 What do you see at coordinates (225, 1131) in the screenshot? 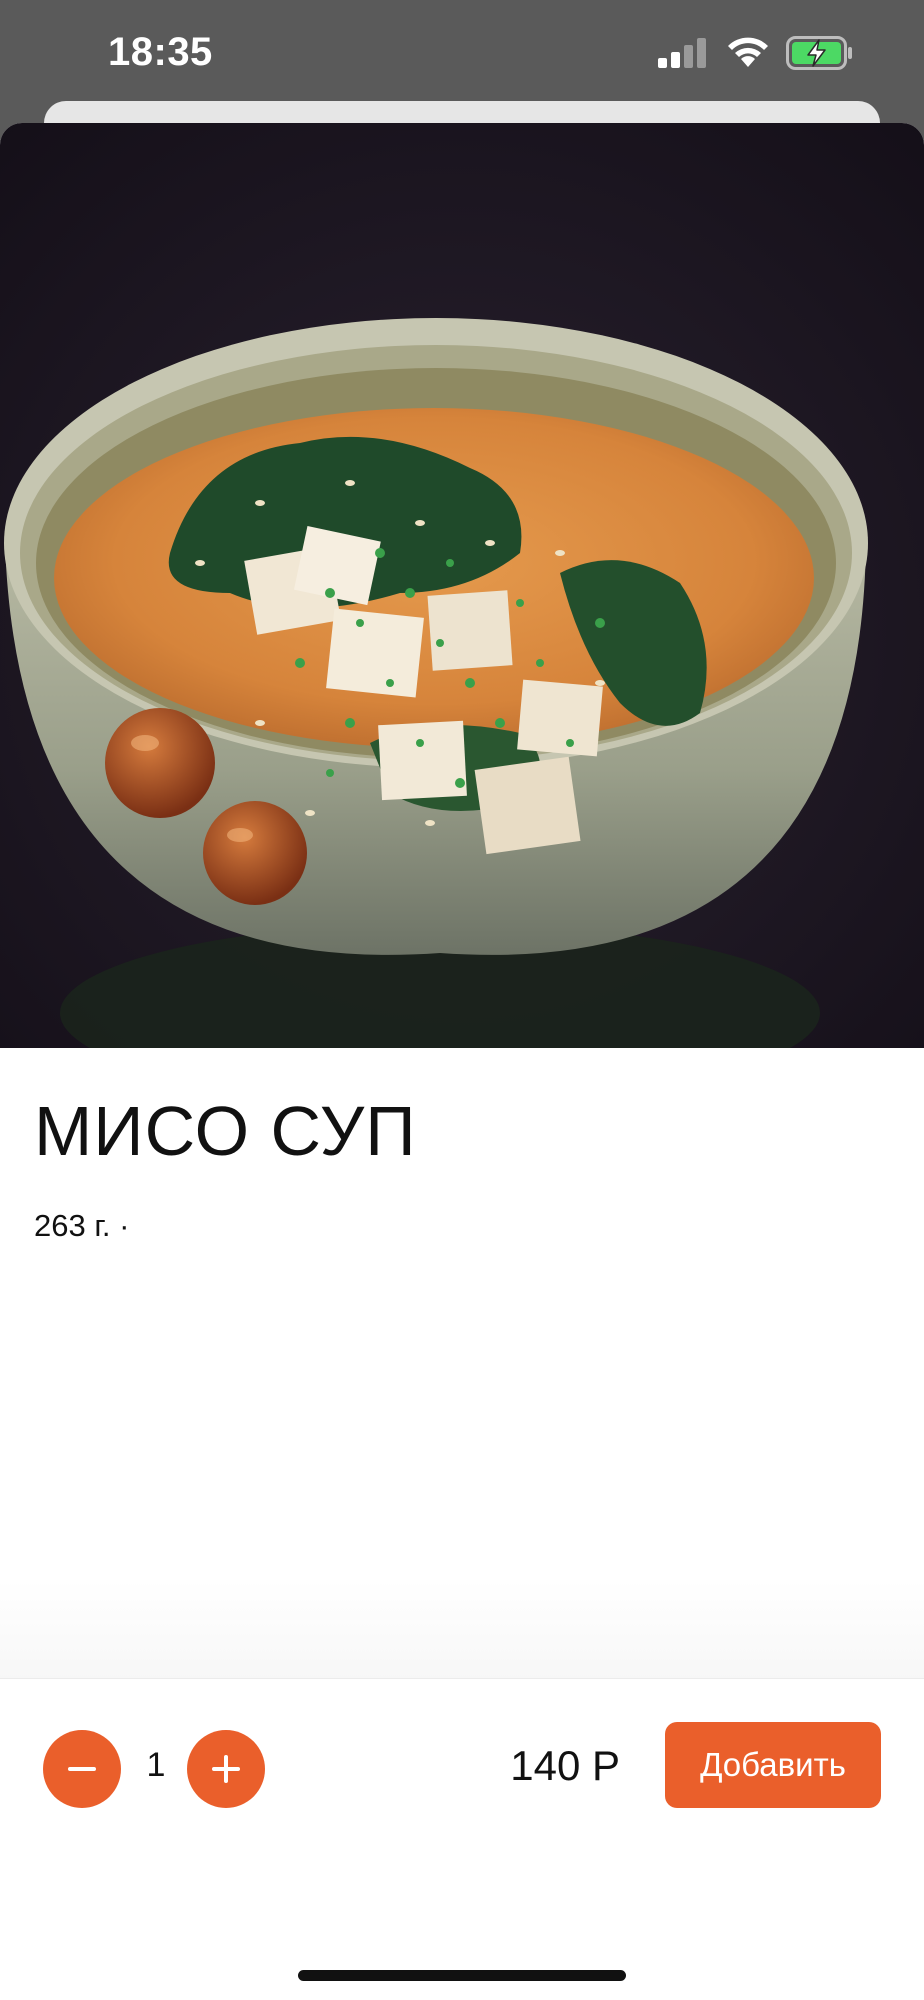
I see `product-title: МИСО СУП` at bounding box center [225, 1131].